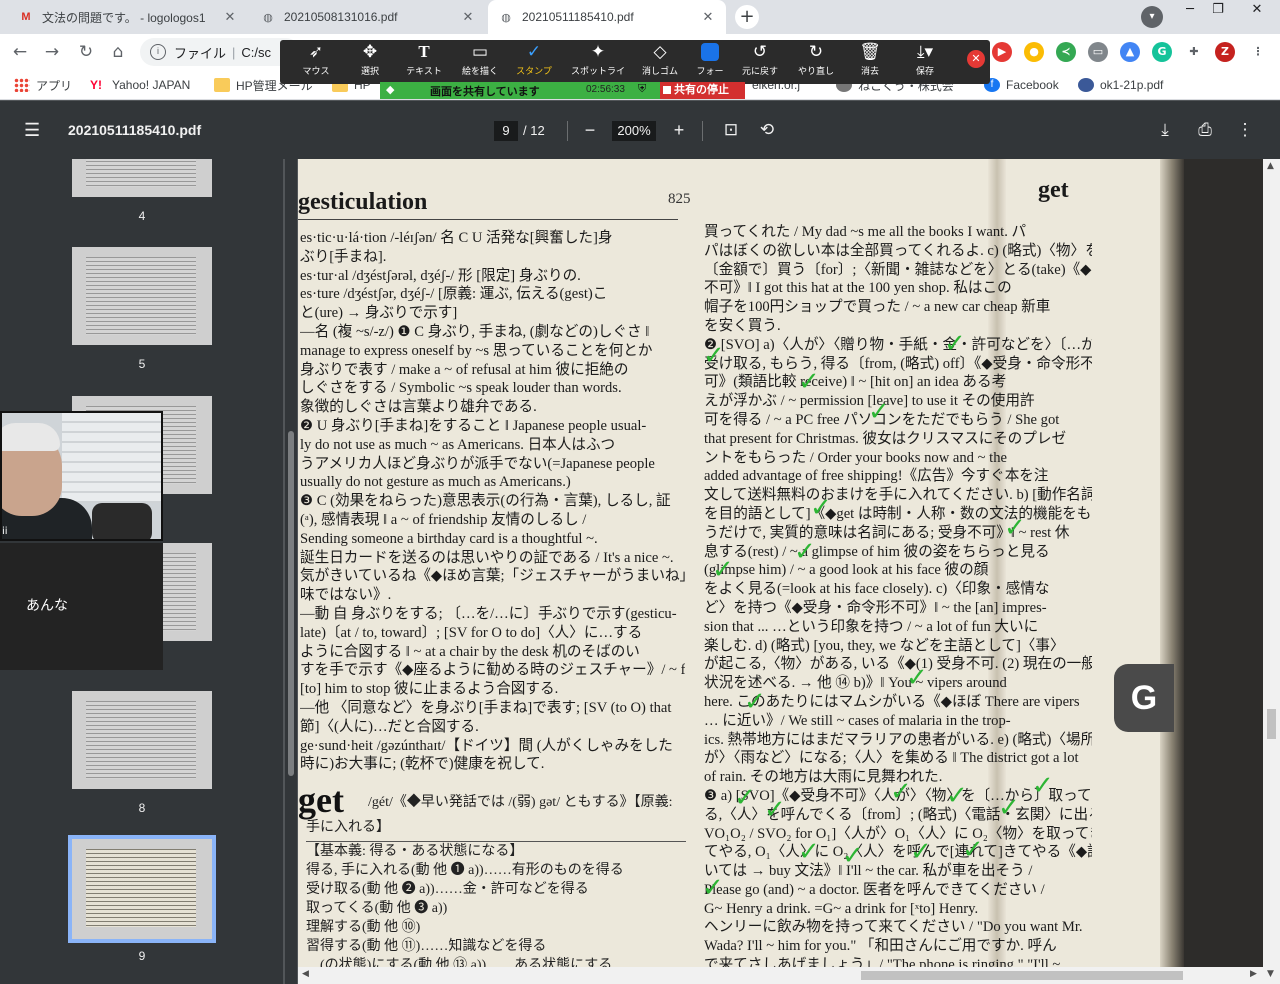  Describe the element at coordinates (816, 62) in the screenshot. I see `tool-redo: ↻ やり直し` at that location.